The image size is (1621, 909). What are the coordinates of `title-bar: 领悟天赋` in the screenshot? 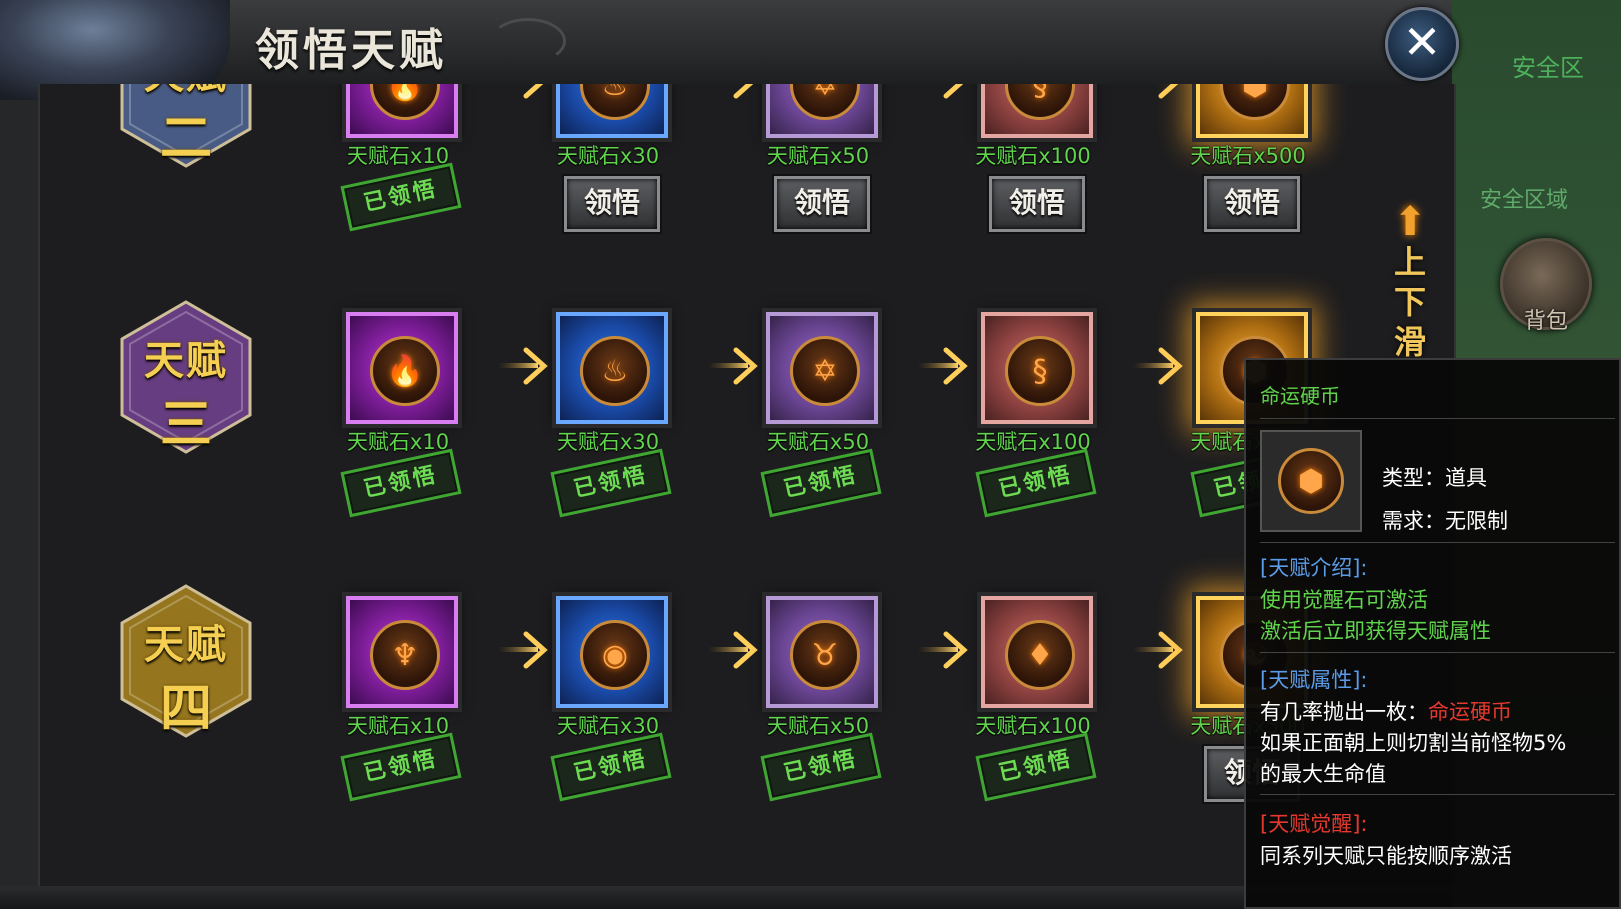 It's located at (726, 50).